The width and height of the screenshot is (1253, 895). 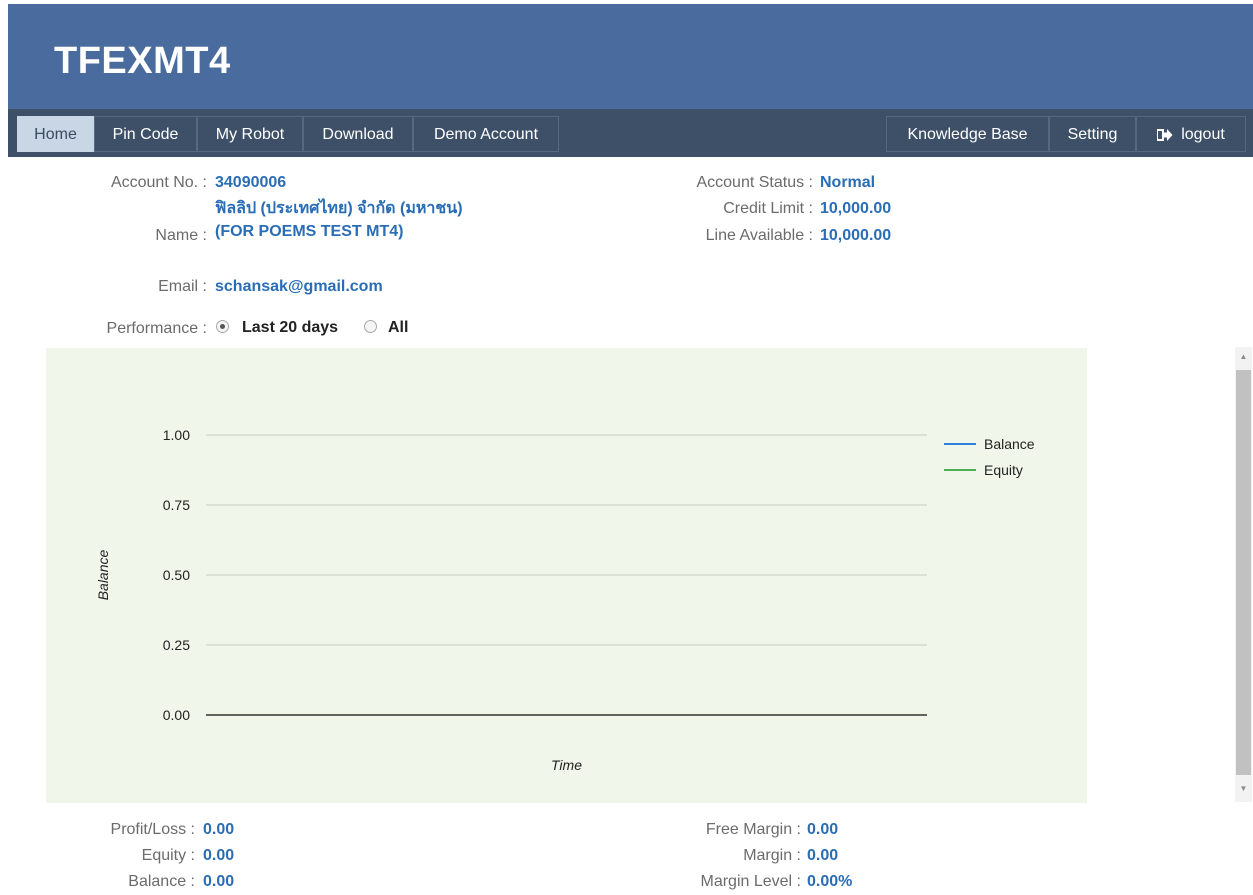 What do you see at coordinates (222, 326) in the screenshot?
I see `radio-last-20-days` at bounding box center [222, 326].